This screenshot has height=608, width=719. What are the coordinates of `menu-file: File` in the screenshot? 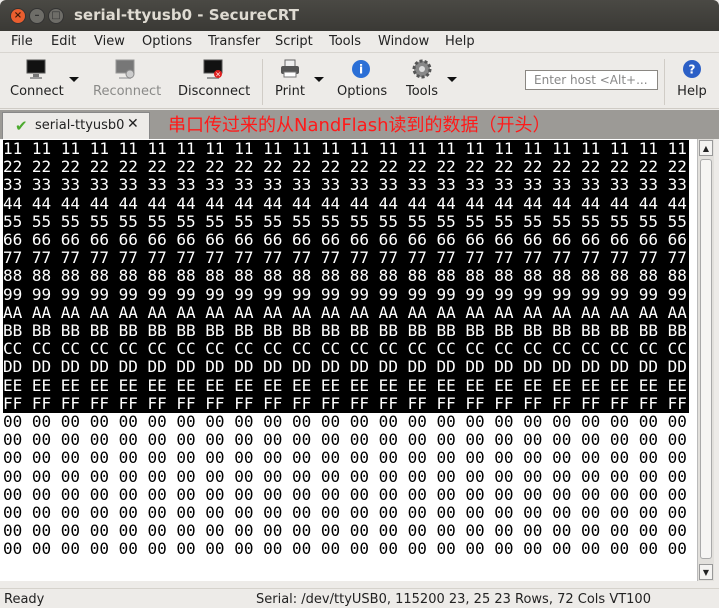 It's located at (22, 41).